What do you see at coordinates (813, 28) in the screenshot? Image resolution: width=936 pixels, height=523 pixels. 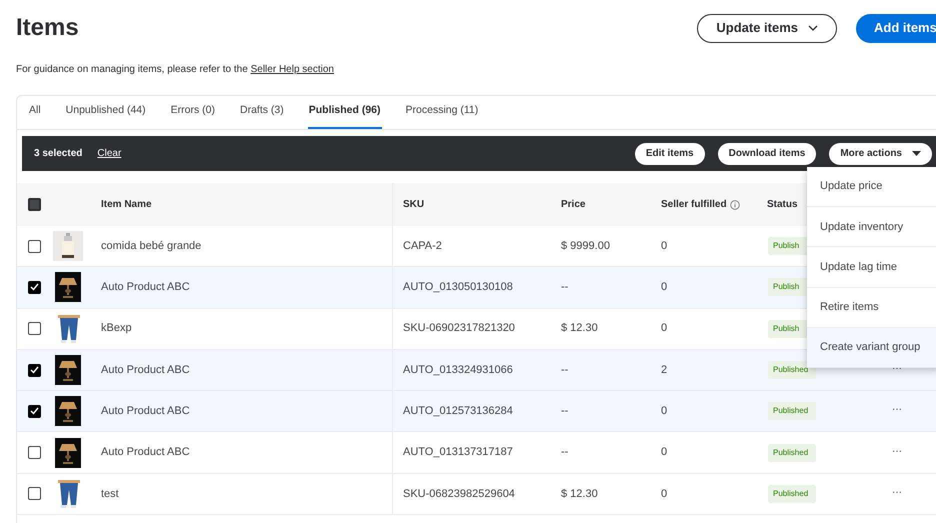 I see `chevron-down-icon` at bounding box center [813, 28].